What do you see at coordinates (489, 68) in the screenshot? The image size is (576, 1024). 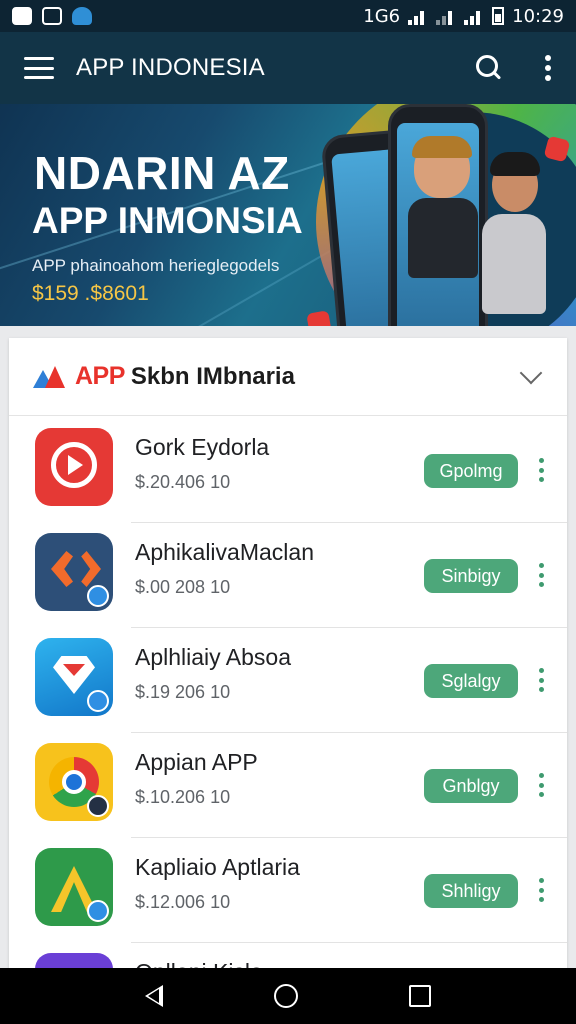 I see `search-icon` at bounding box center [489, 68].